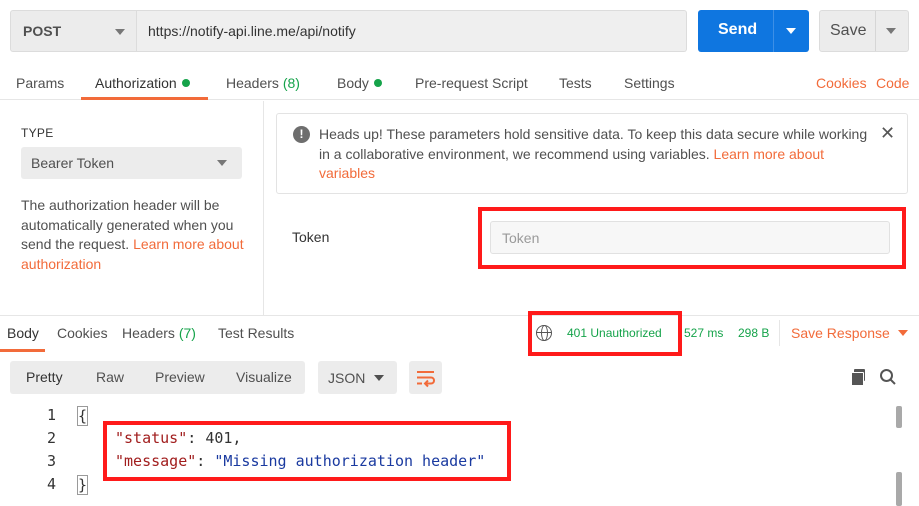 Image resolution: width=919 pixels, height=506 pixels. Describe the element at coordinates (256, 333) in the screenshot. I see `tab-test-results: Test Results` at that location.